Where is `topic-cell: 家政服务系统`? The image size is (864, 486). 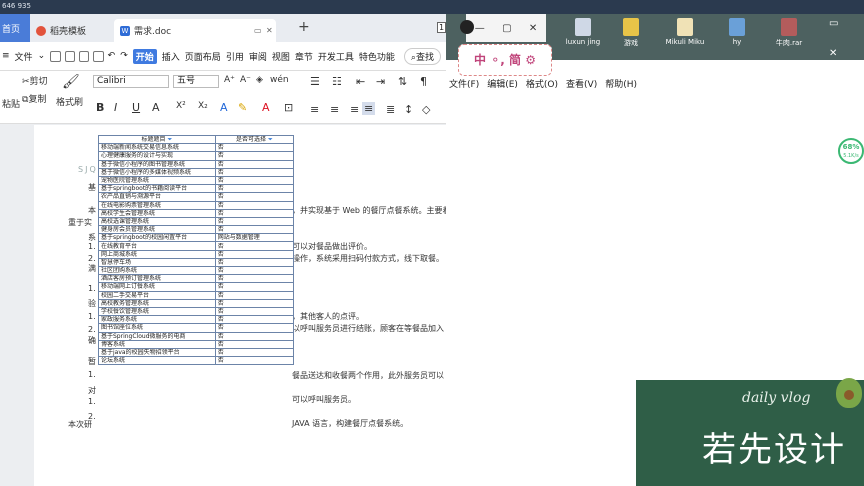
topic-cell: 家政服务系统 is located at coordinates (157, 320).